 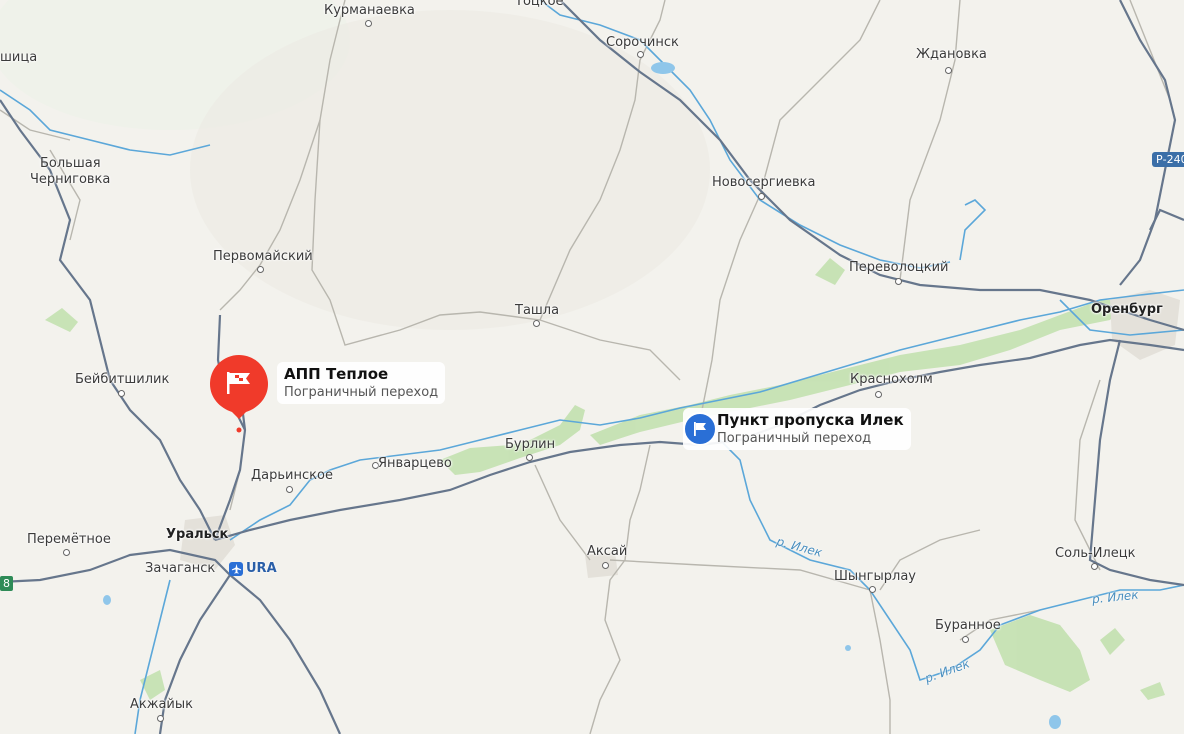 I want to click on city-label-beybitshilik: Бейбитшилик, so click(x=122, y=379).